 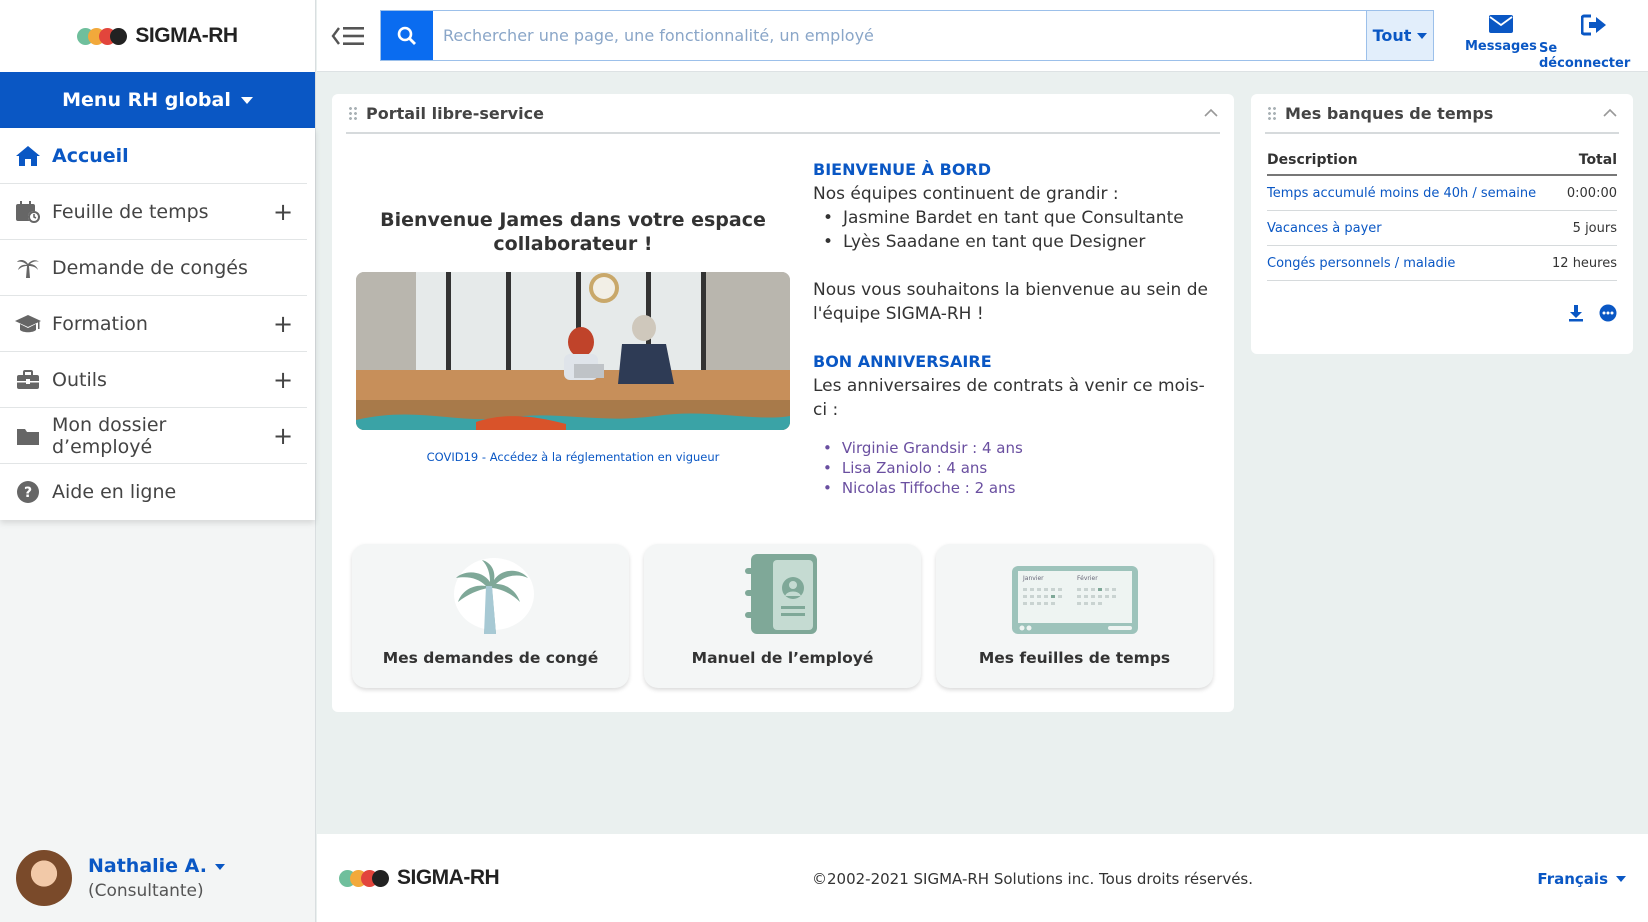 I want to click on language-label: Français, so click(x=1572, y=879).